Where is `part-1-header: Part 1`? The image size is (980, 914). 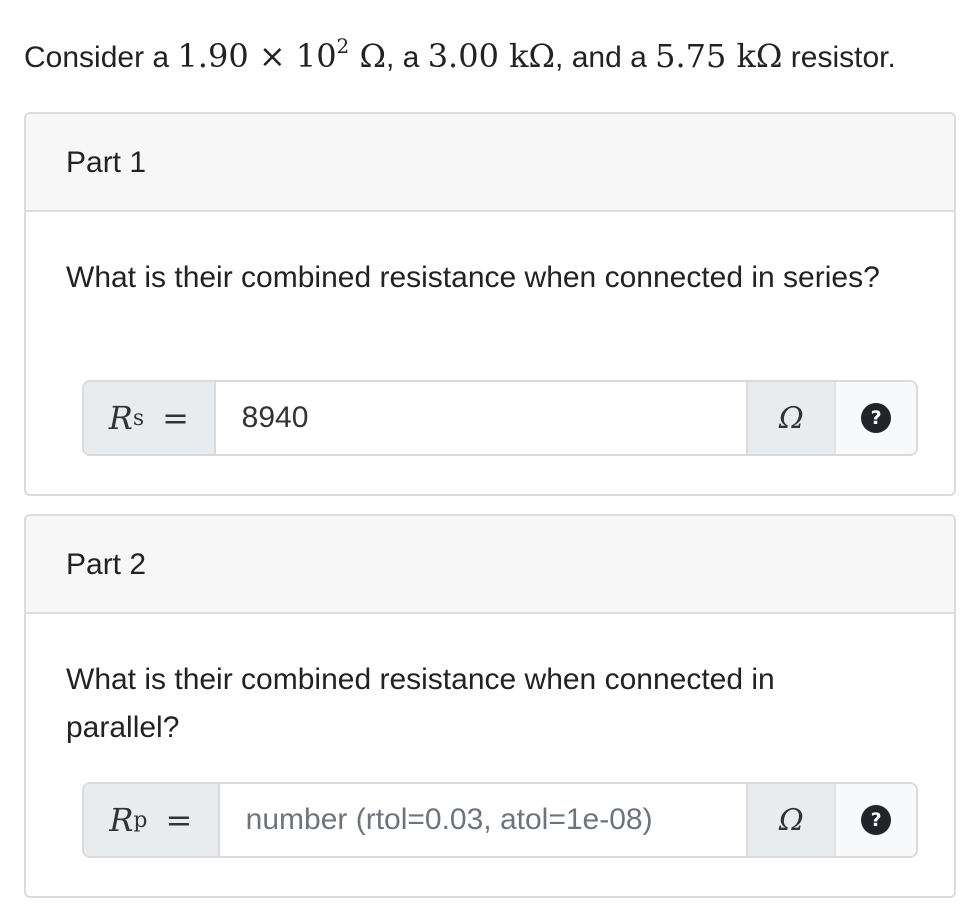 part-1-header: Part 1 is located at coordinates (490, 163).